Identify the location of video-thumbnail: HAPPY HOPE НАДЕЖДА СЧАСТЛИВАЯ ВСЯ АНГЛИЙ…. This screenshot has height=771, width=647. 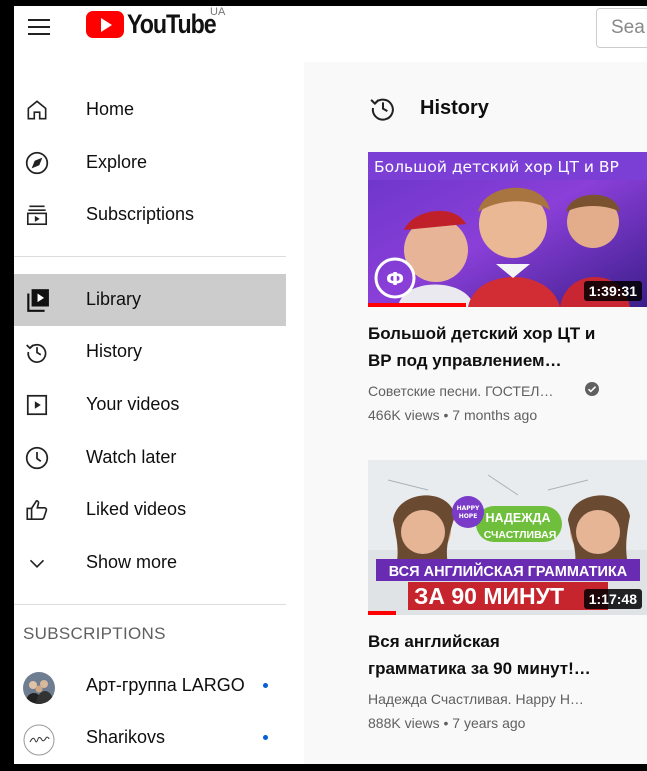
(507, 537).